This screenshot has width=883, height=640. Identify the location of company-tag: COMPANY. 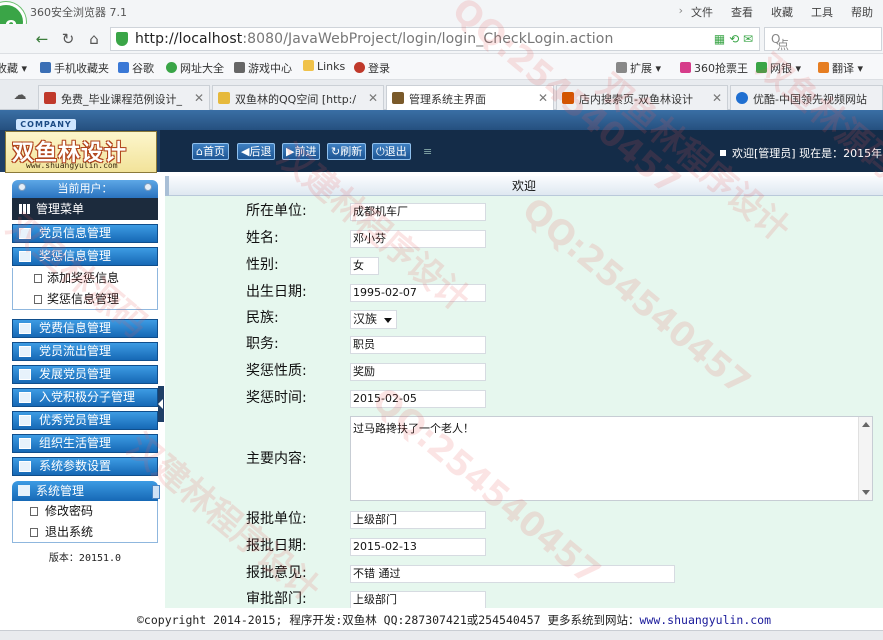
(46, 124).